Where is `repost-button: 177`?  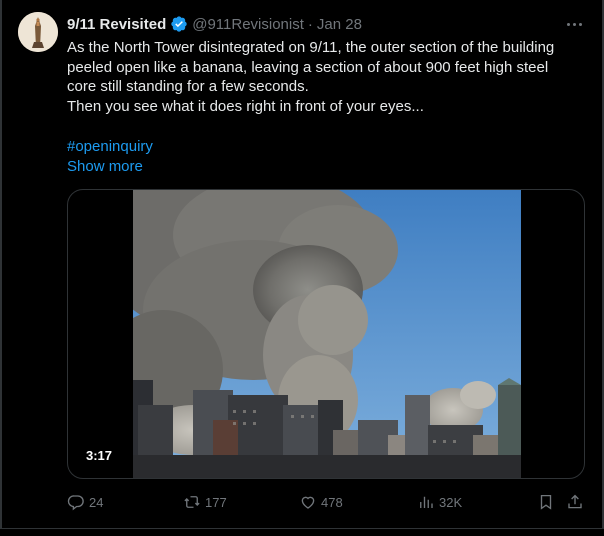 repost-button: 177 is located at coordinates (205, 502).